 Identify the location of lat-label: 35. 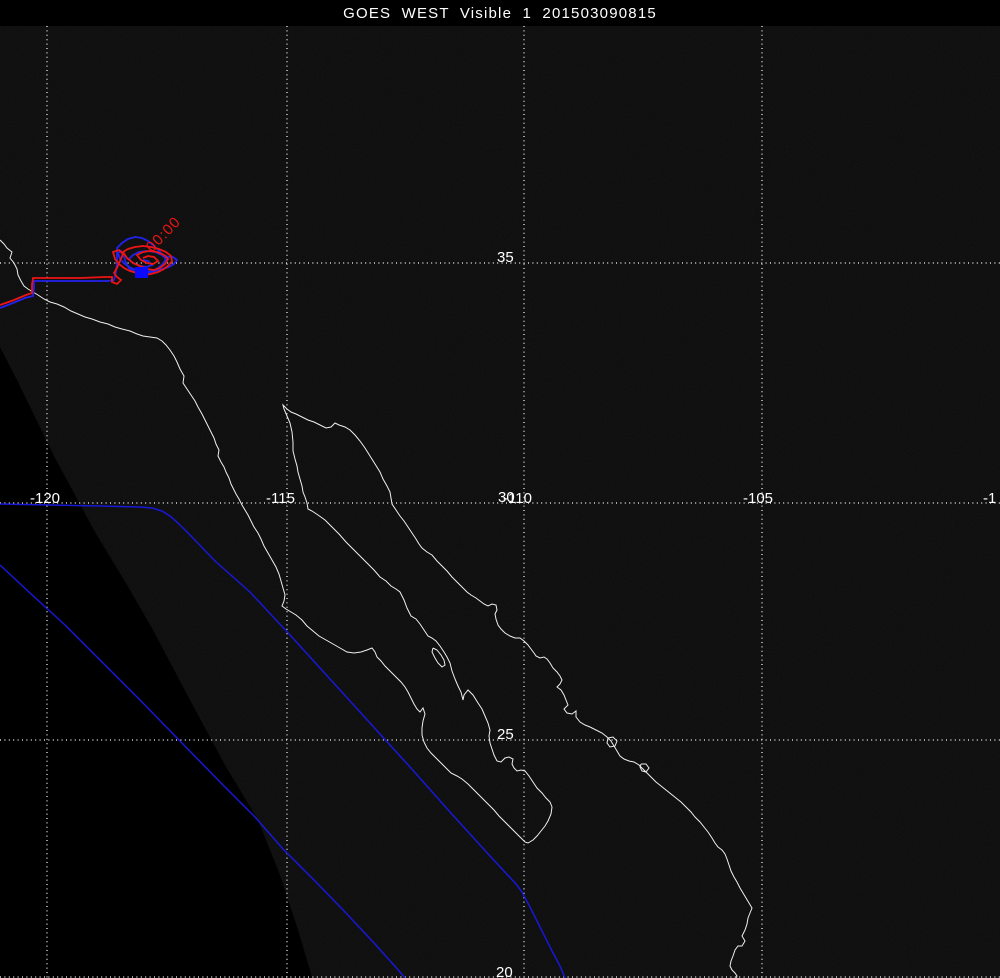
(505, 257).